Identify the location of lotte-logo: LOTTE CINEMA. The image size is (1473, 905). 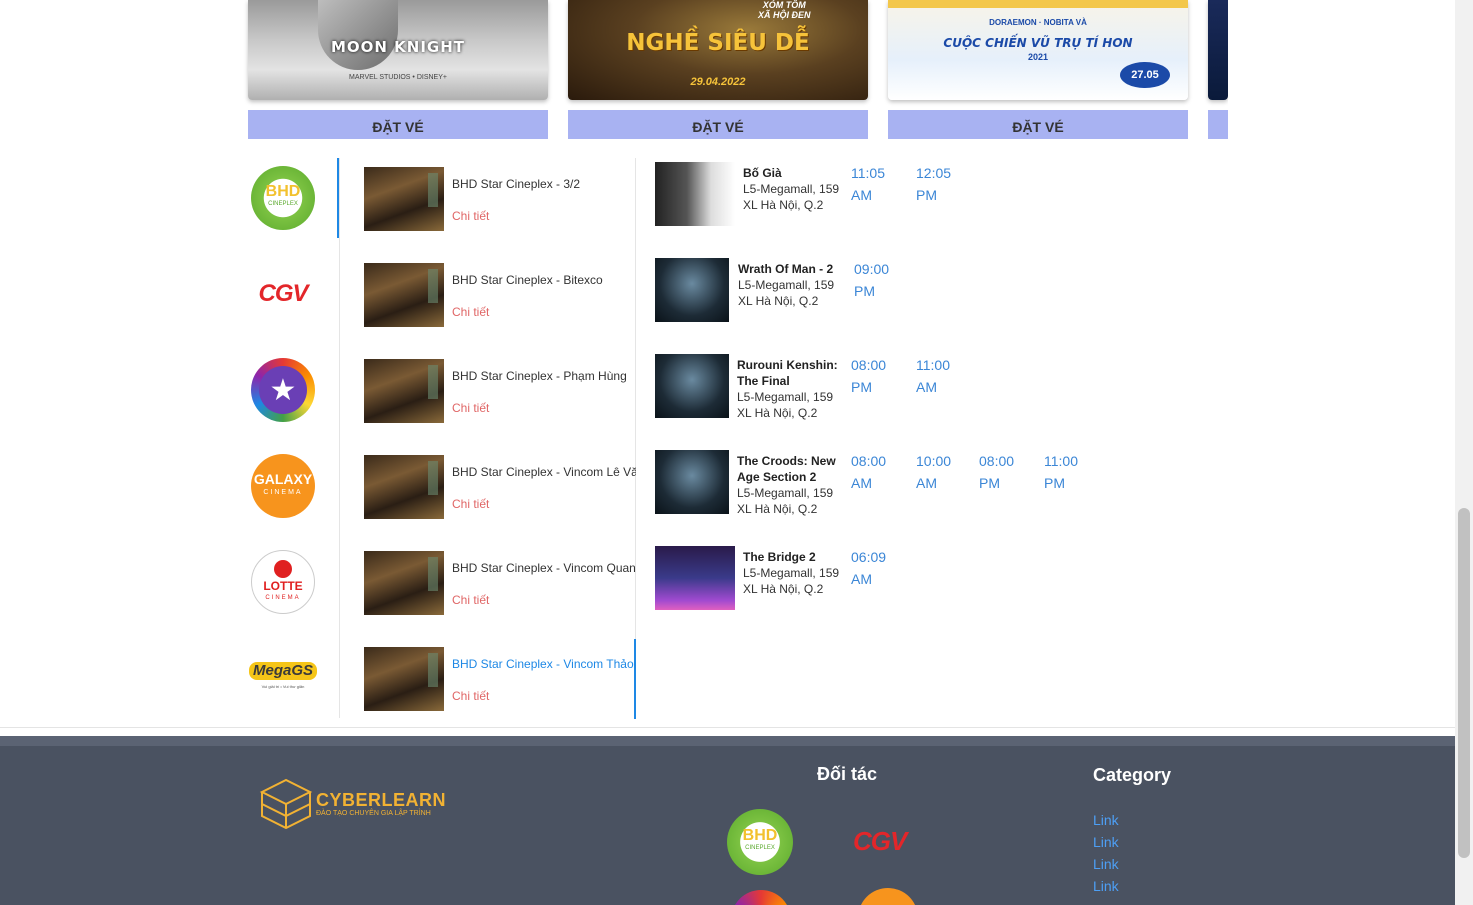
(283, 582).